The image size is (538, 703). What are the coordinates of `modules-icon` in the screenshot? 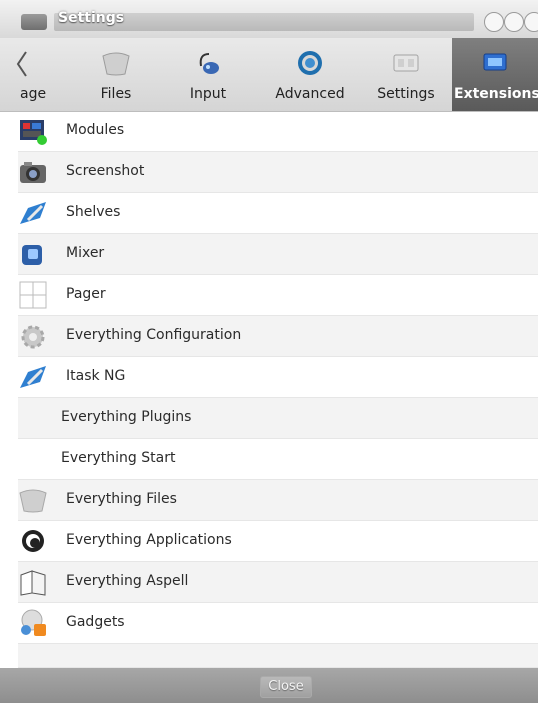 It's located at (33, 132).